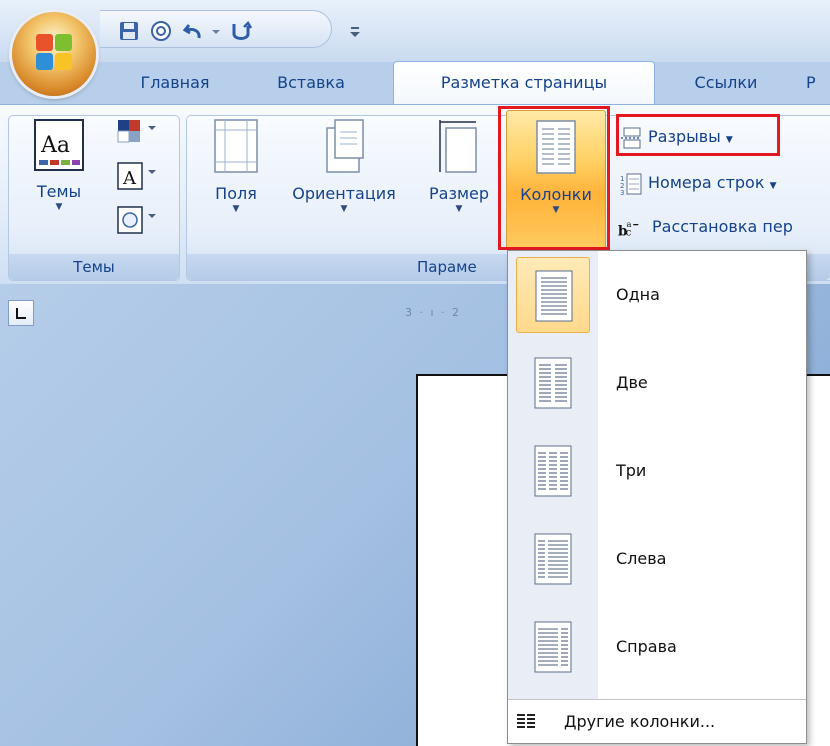 This screenshot has width=830, height=746. I want to click on hyphenation-icon: b c a, so click(628, 229).